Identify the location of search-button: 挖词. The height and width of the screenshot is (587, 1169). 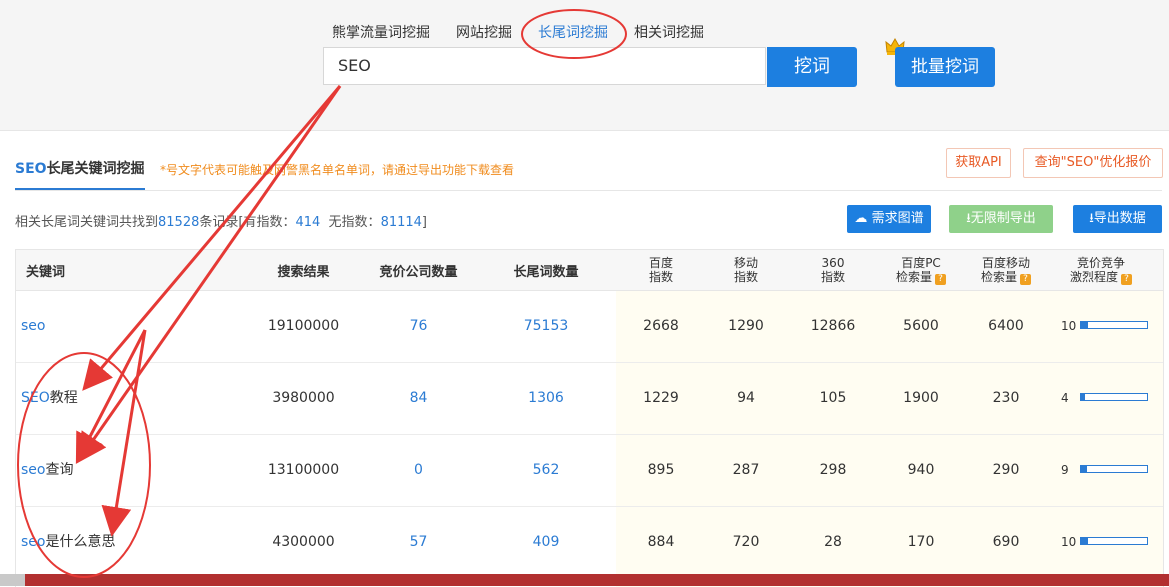
(812, 67).